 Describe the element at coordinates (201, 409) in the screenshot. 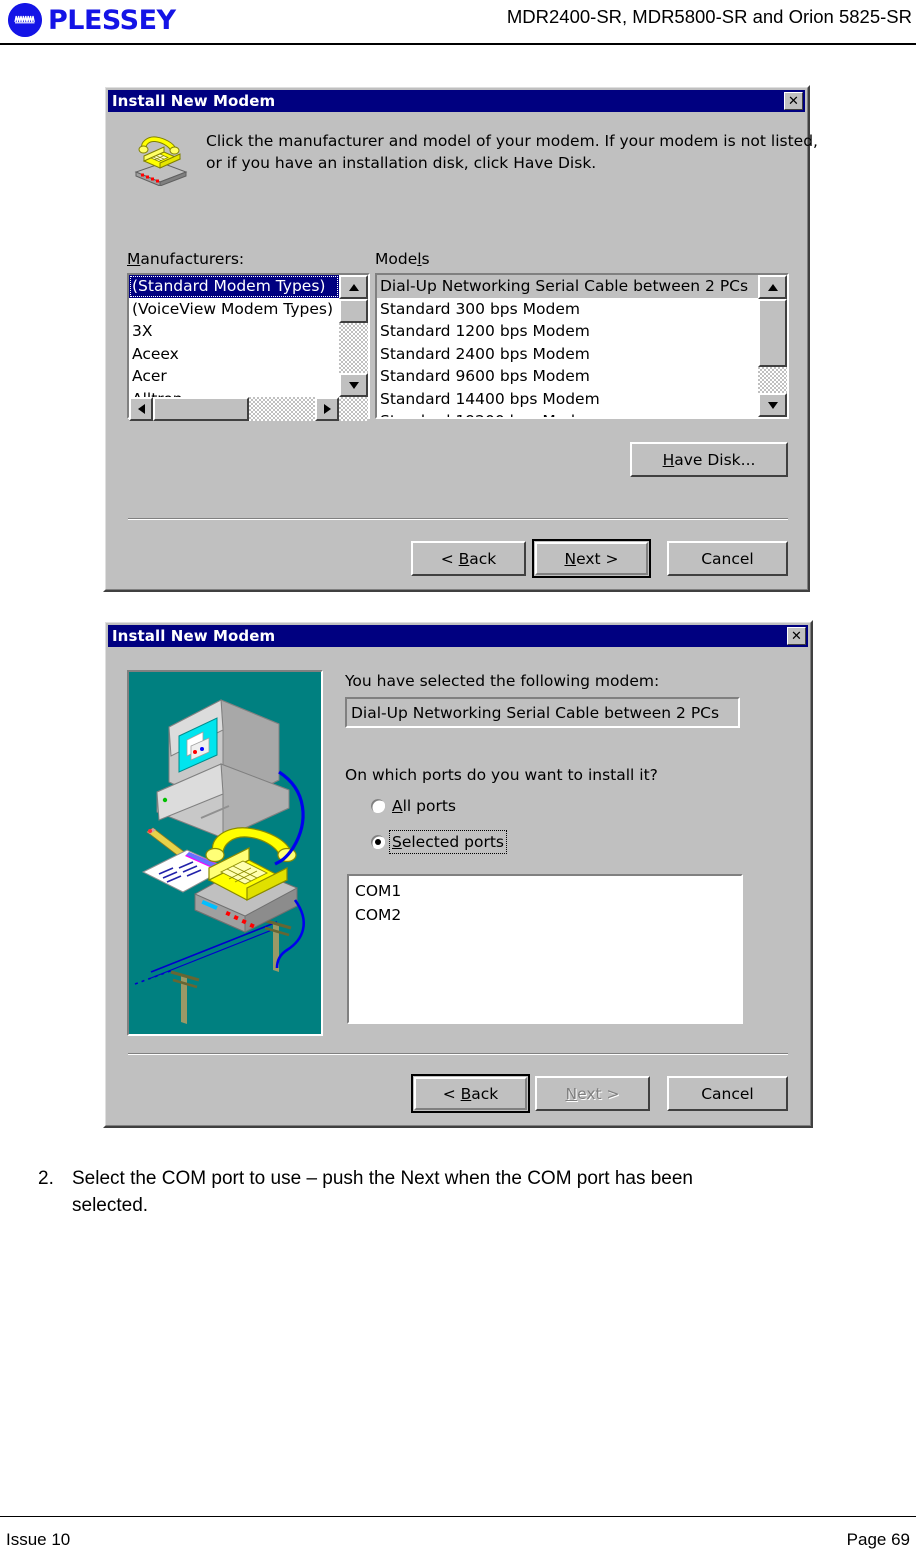

I see `hscroll-thumb` at that location.